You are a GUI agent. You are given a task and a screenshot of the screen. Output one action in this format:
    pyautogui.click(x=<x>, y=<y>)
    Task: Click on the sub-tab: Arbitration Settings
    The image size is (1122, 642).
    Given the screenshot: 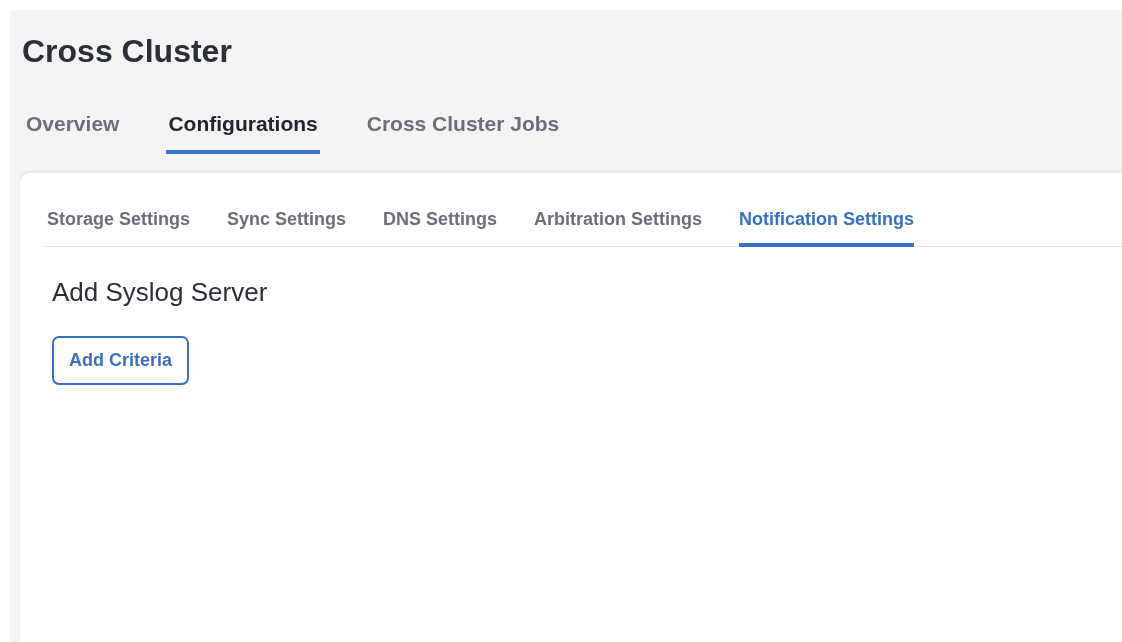 What is the action you would take?
    pyautogui.click(x=618, y=225)
    